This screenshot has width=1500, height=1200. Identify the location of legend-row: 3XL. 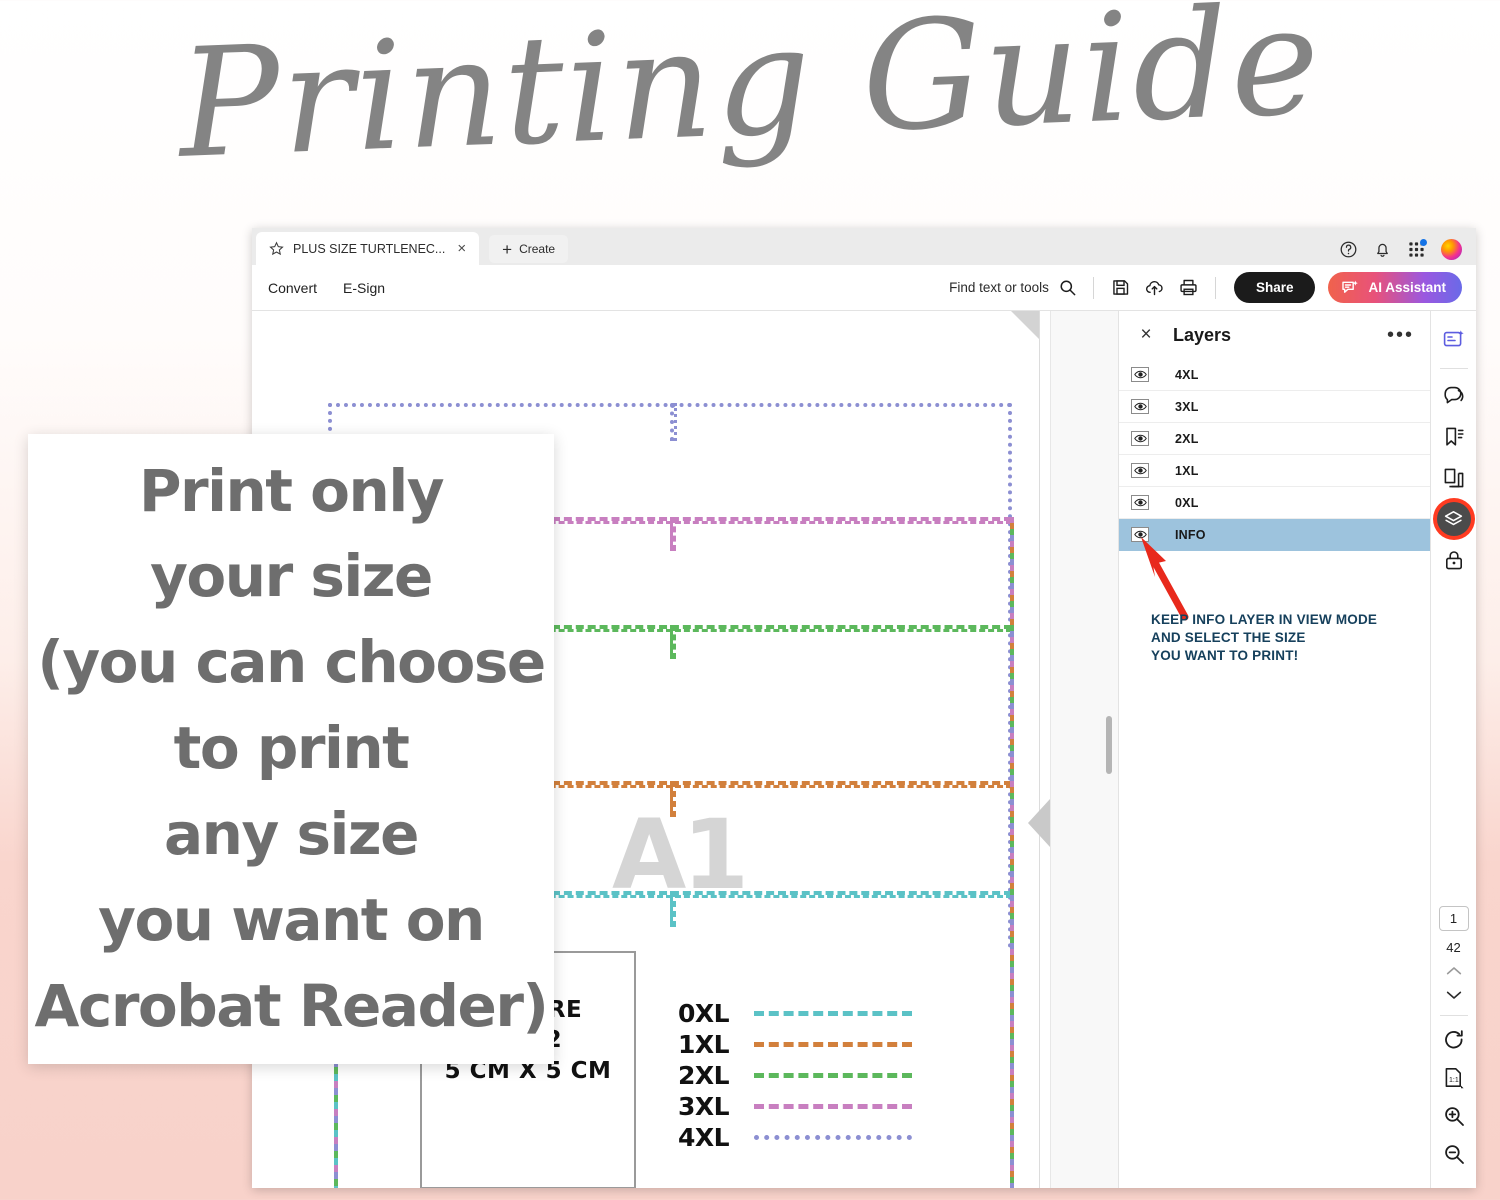
(795, 1106).